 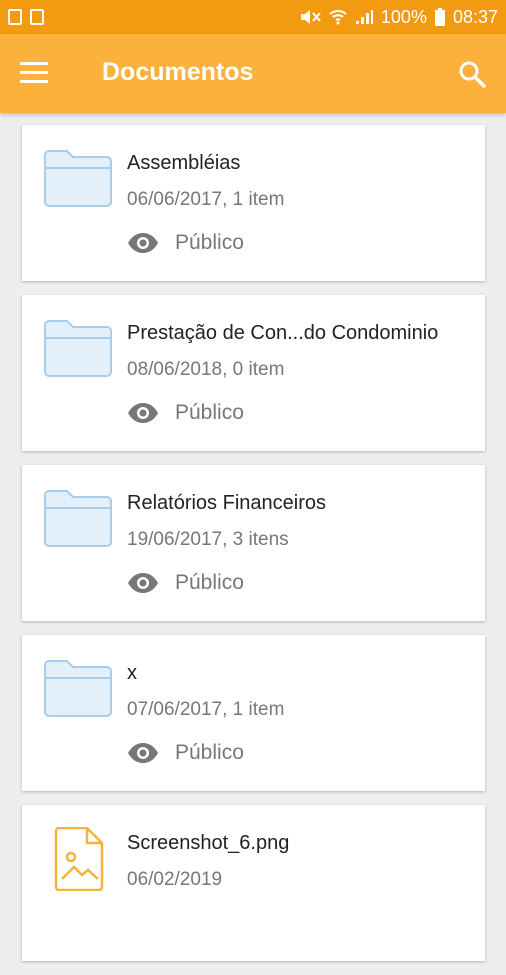 I want to click on status-right: 100% 08:37, so click(x=398, y=17).